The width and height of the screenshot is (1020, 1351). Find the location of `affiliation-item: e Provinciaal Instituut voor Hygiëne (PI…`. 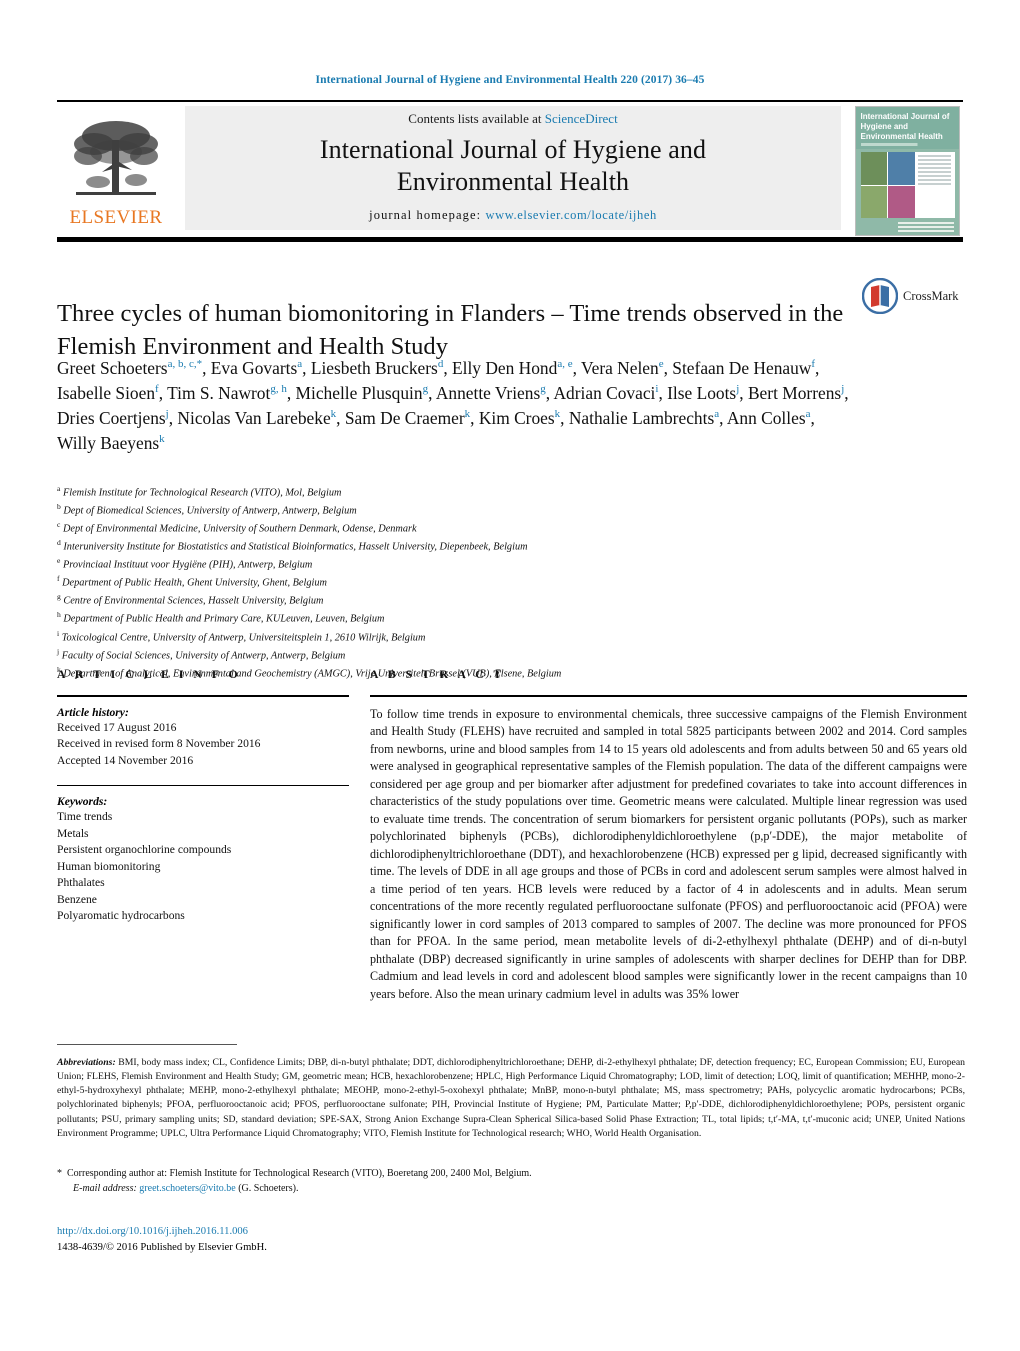

affiliation-item: e Provinciaal Instituut voor Hygiëne (PI… is located at coordinates (457, 564).